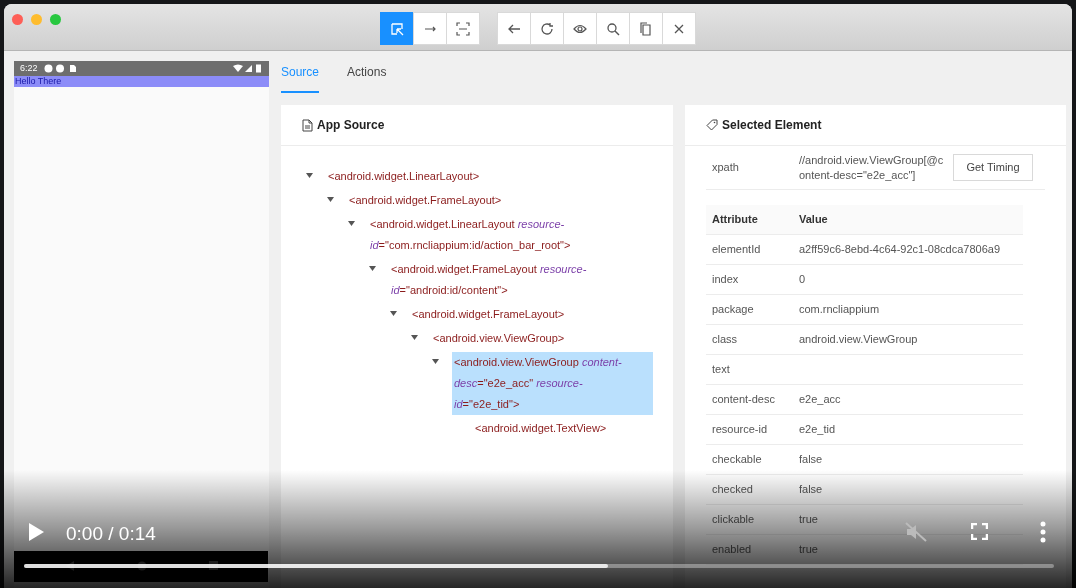  I want to click on panel-title: App Source, so click(351, 125).